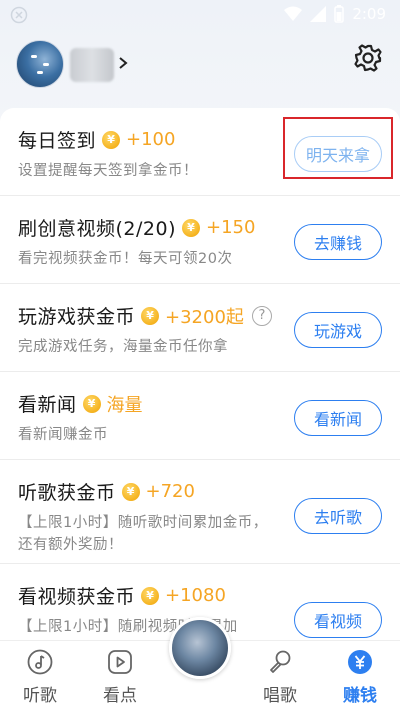 Image resolution: width=400 pixels, height=711 pixels. What do you see at coordinates (120, 662) in the screenshot?
I see `play-icon` at bounding box center [120, 662].